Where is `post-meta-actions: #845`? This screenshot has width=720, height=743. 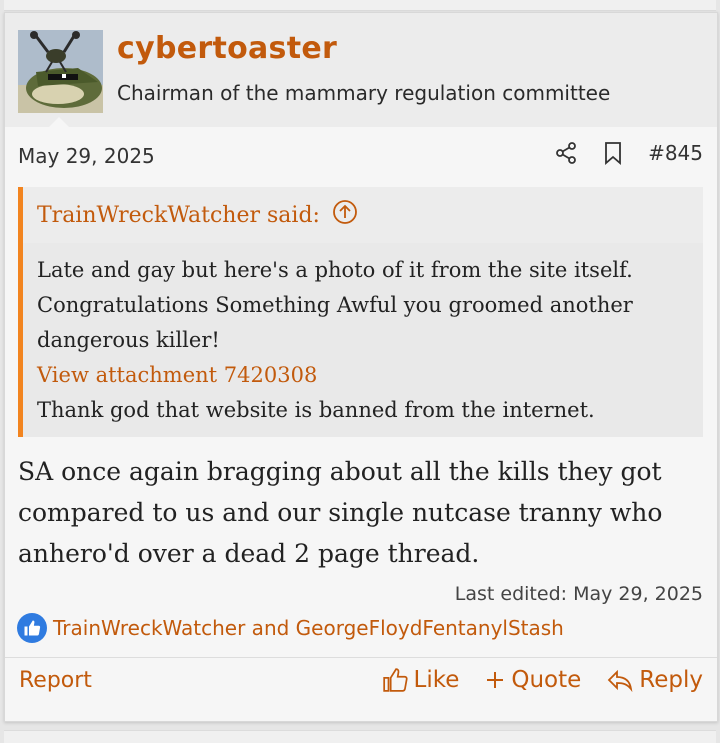 post-meta-actions: #845 is located at coordinates (628, 153).